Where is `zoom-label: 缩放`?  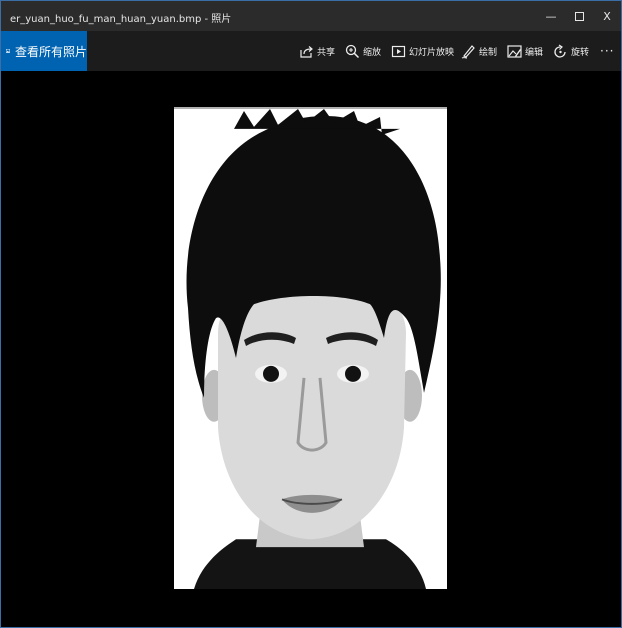 zoom-label: 缩放 is located at coordinates (372, 52).